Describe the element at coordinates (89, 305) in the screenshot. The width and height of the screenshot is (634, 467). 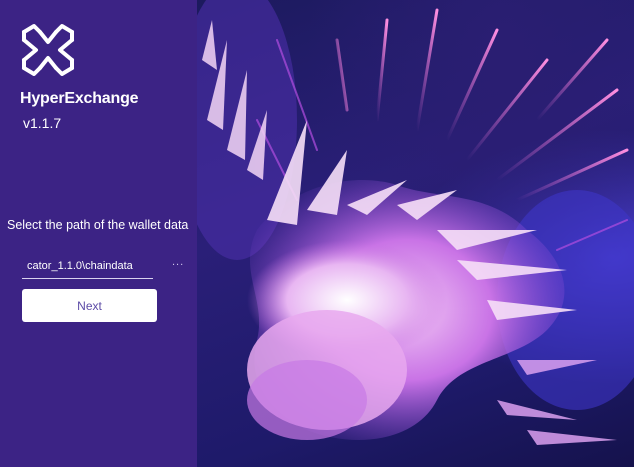
I see `next-button: Next` at that location.